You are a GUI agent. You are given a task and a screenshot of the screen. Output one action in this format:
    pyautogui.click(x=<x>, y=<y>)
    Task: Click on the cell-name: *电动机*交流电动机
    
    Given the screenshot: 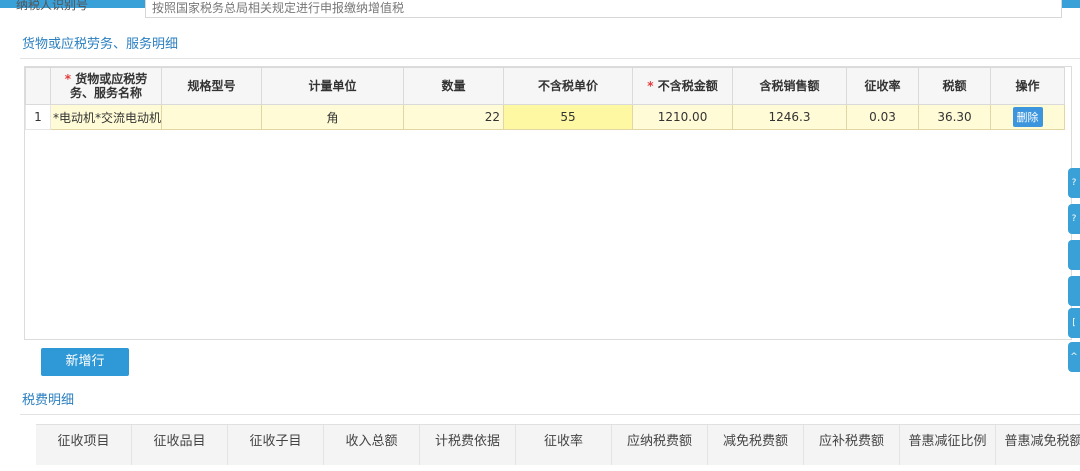 What is the action you would take?
    pyautogui.click(x=106, y=117)
    